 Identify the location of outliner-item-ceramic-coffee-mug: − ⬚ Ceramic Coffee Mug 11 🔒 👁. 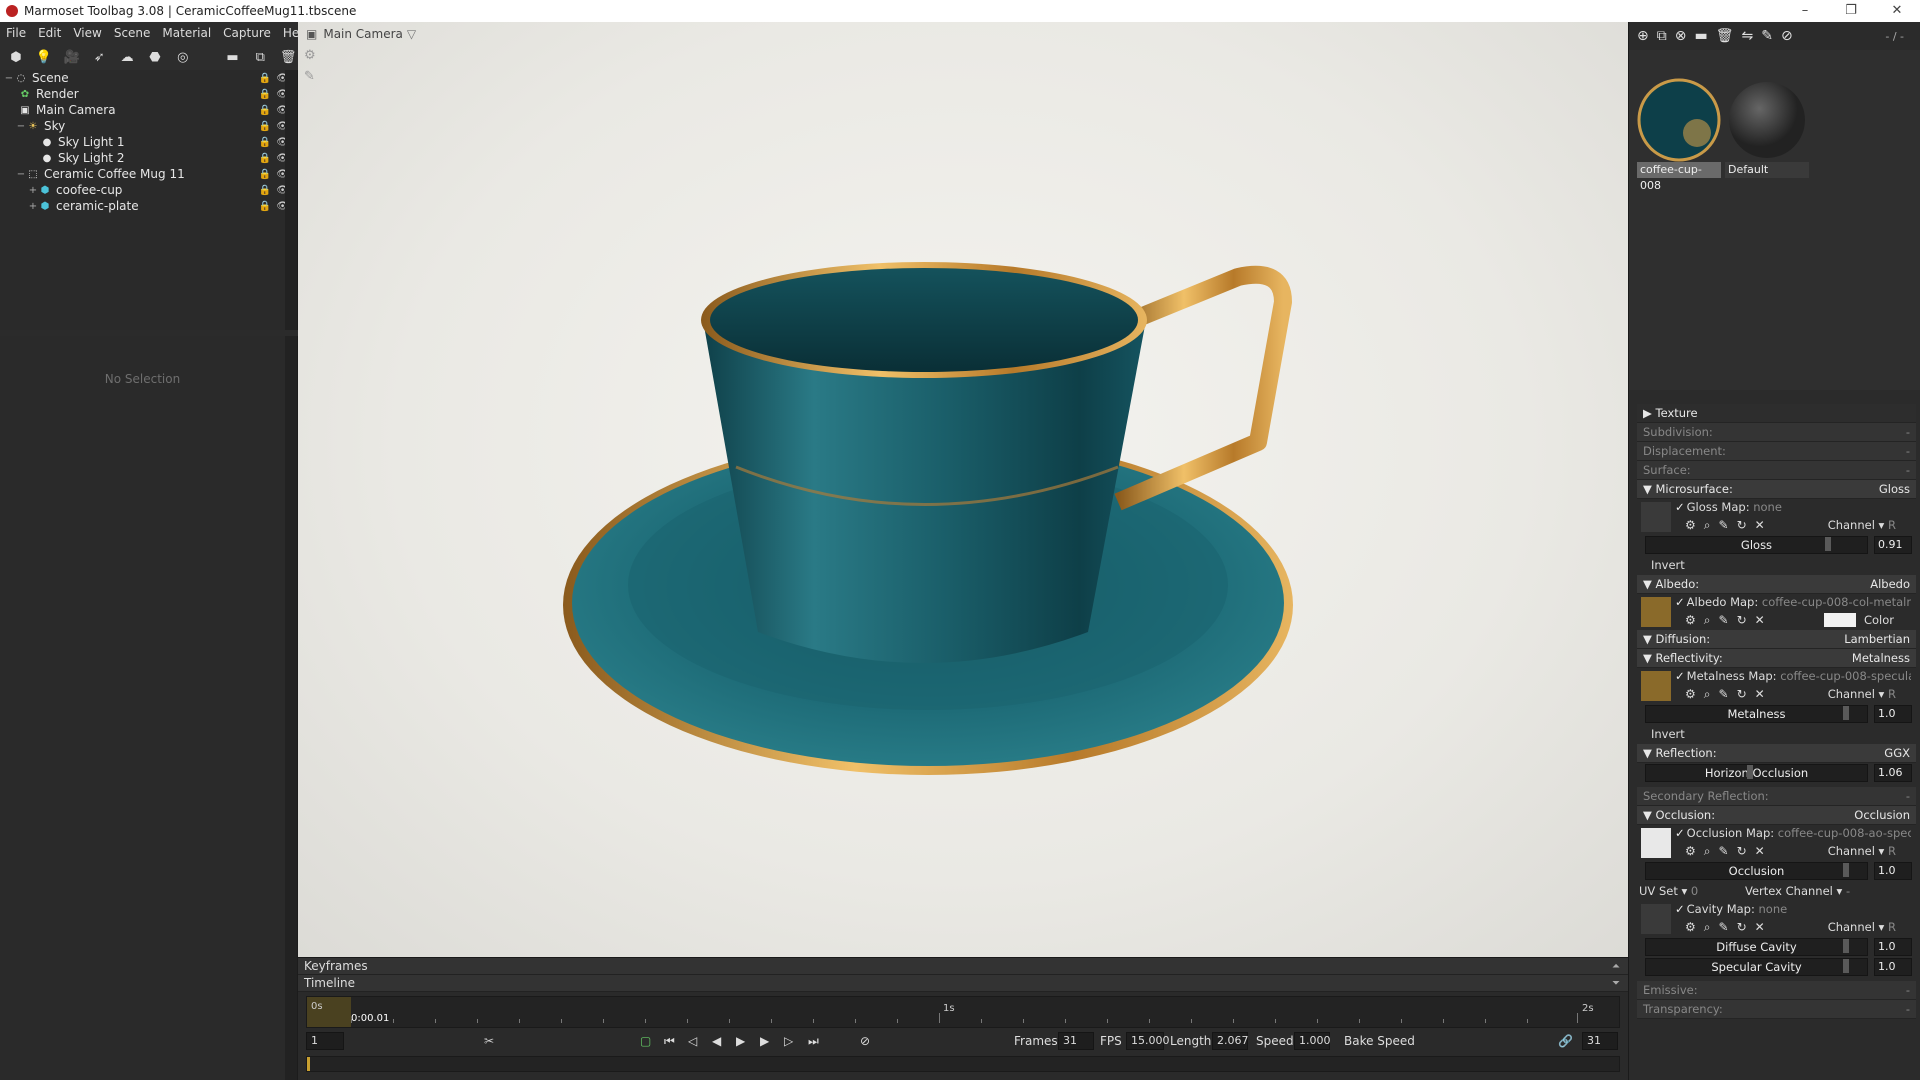
(148, 174).